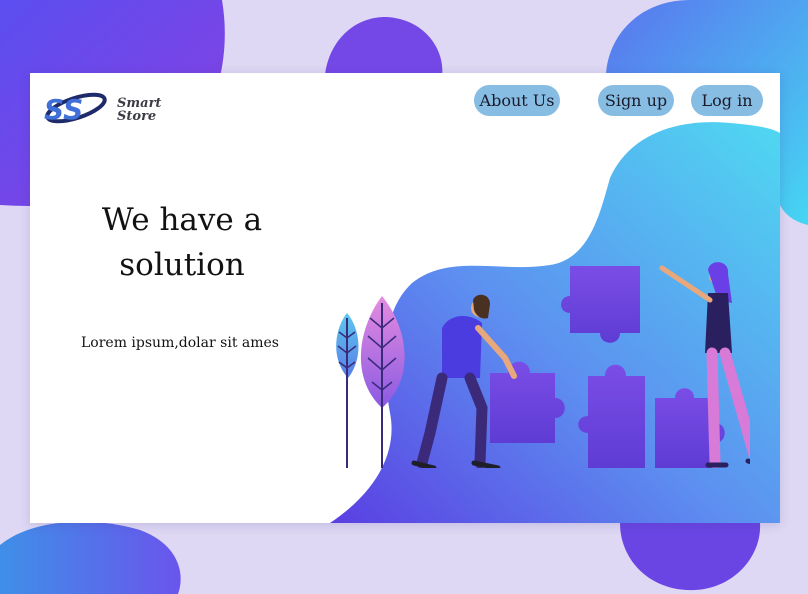 The width and height of the screenshot is (808, 594). What do you see at coordinates (607, 367) in the screenshot?
I see `puzzle-pieces` at bounding box center [607, 367].